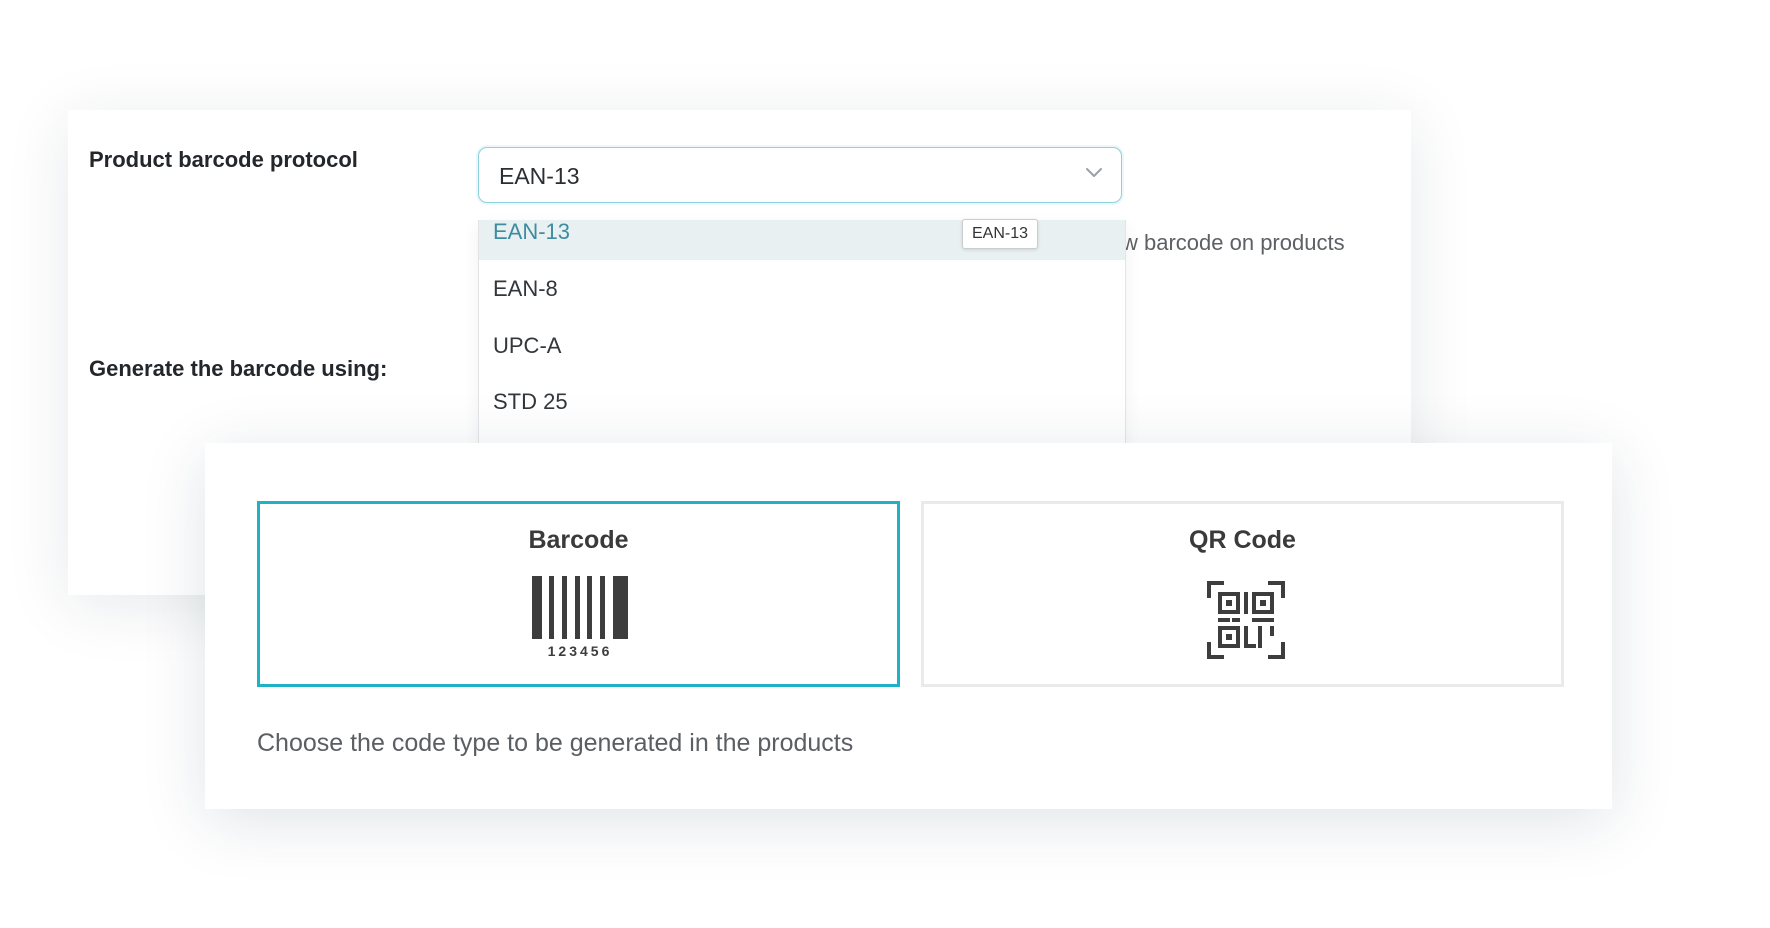 The image size is (1770, 928). I want to click on option-tooltip: EAN-13, so click(1000, 234).